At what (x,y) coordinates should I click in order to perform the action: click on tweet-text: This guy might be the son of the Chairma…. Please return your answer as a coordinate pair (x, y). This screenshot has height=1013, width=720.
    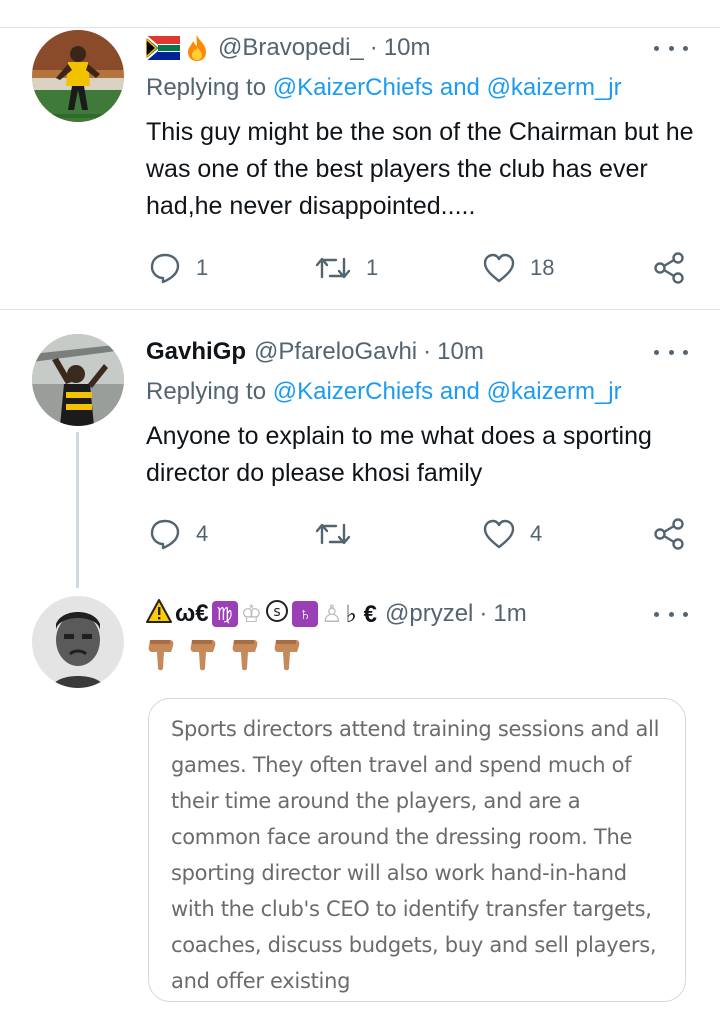
    Looking at the image, I should click on (420, 169).